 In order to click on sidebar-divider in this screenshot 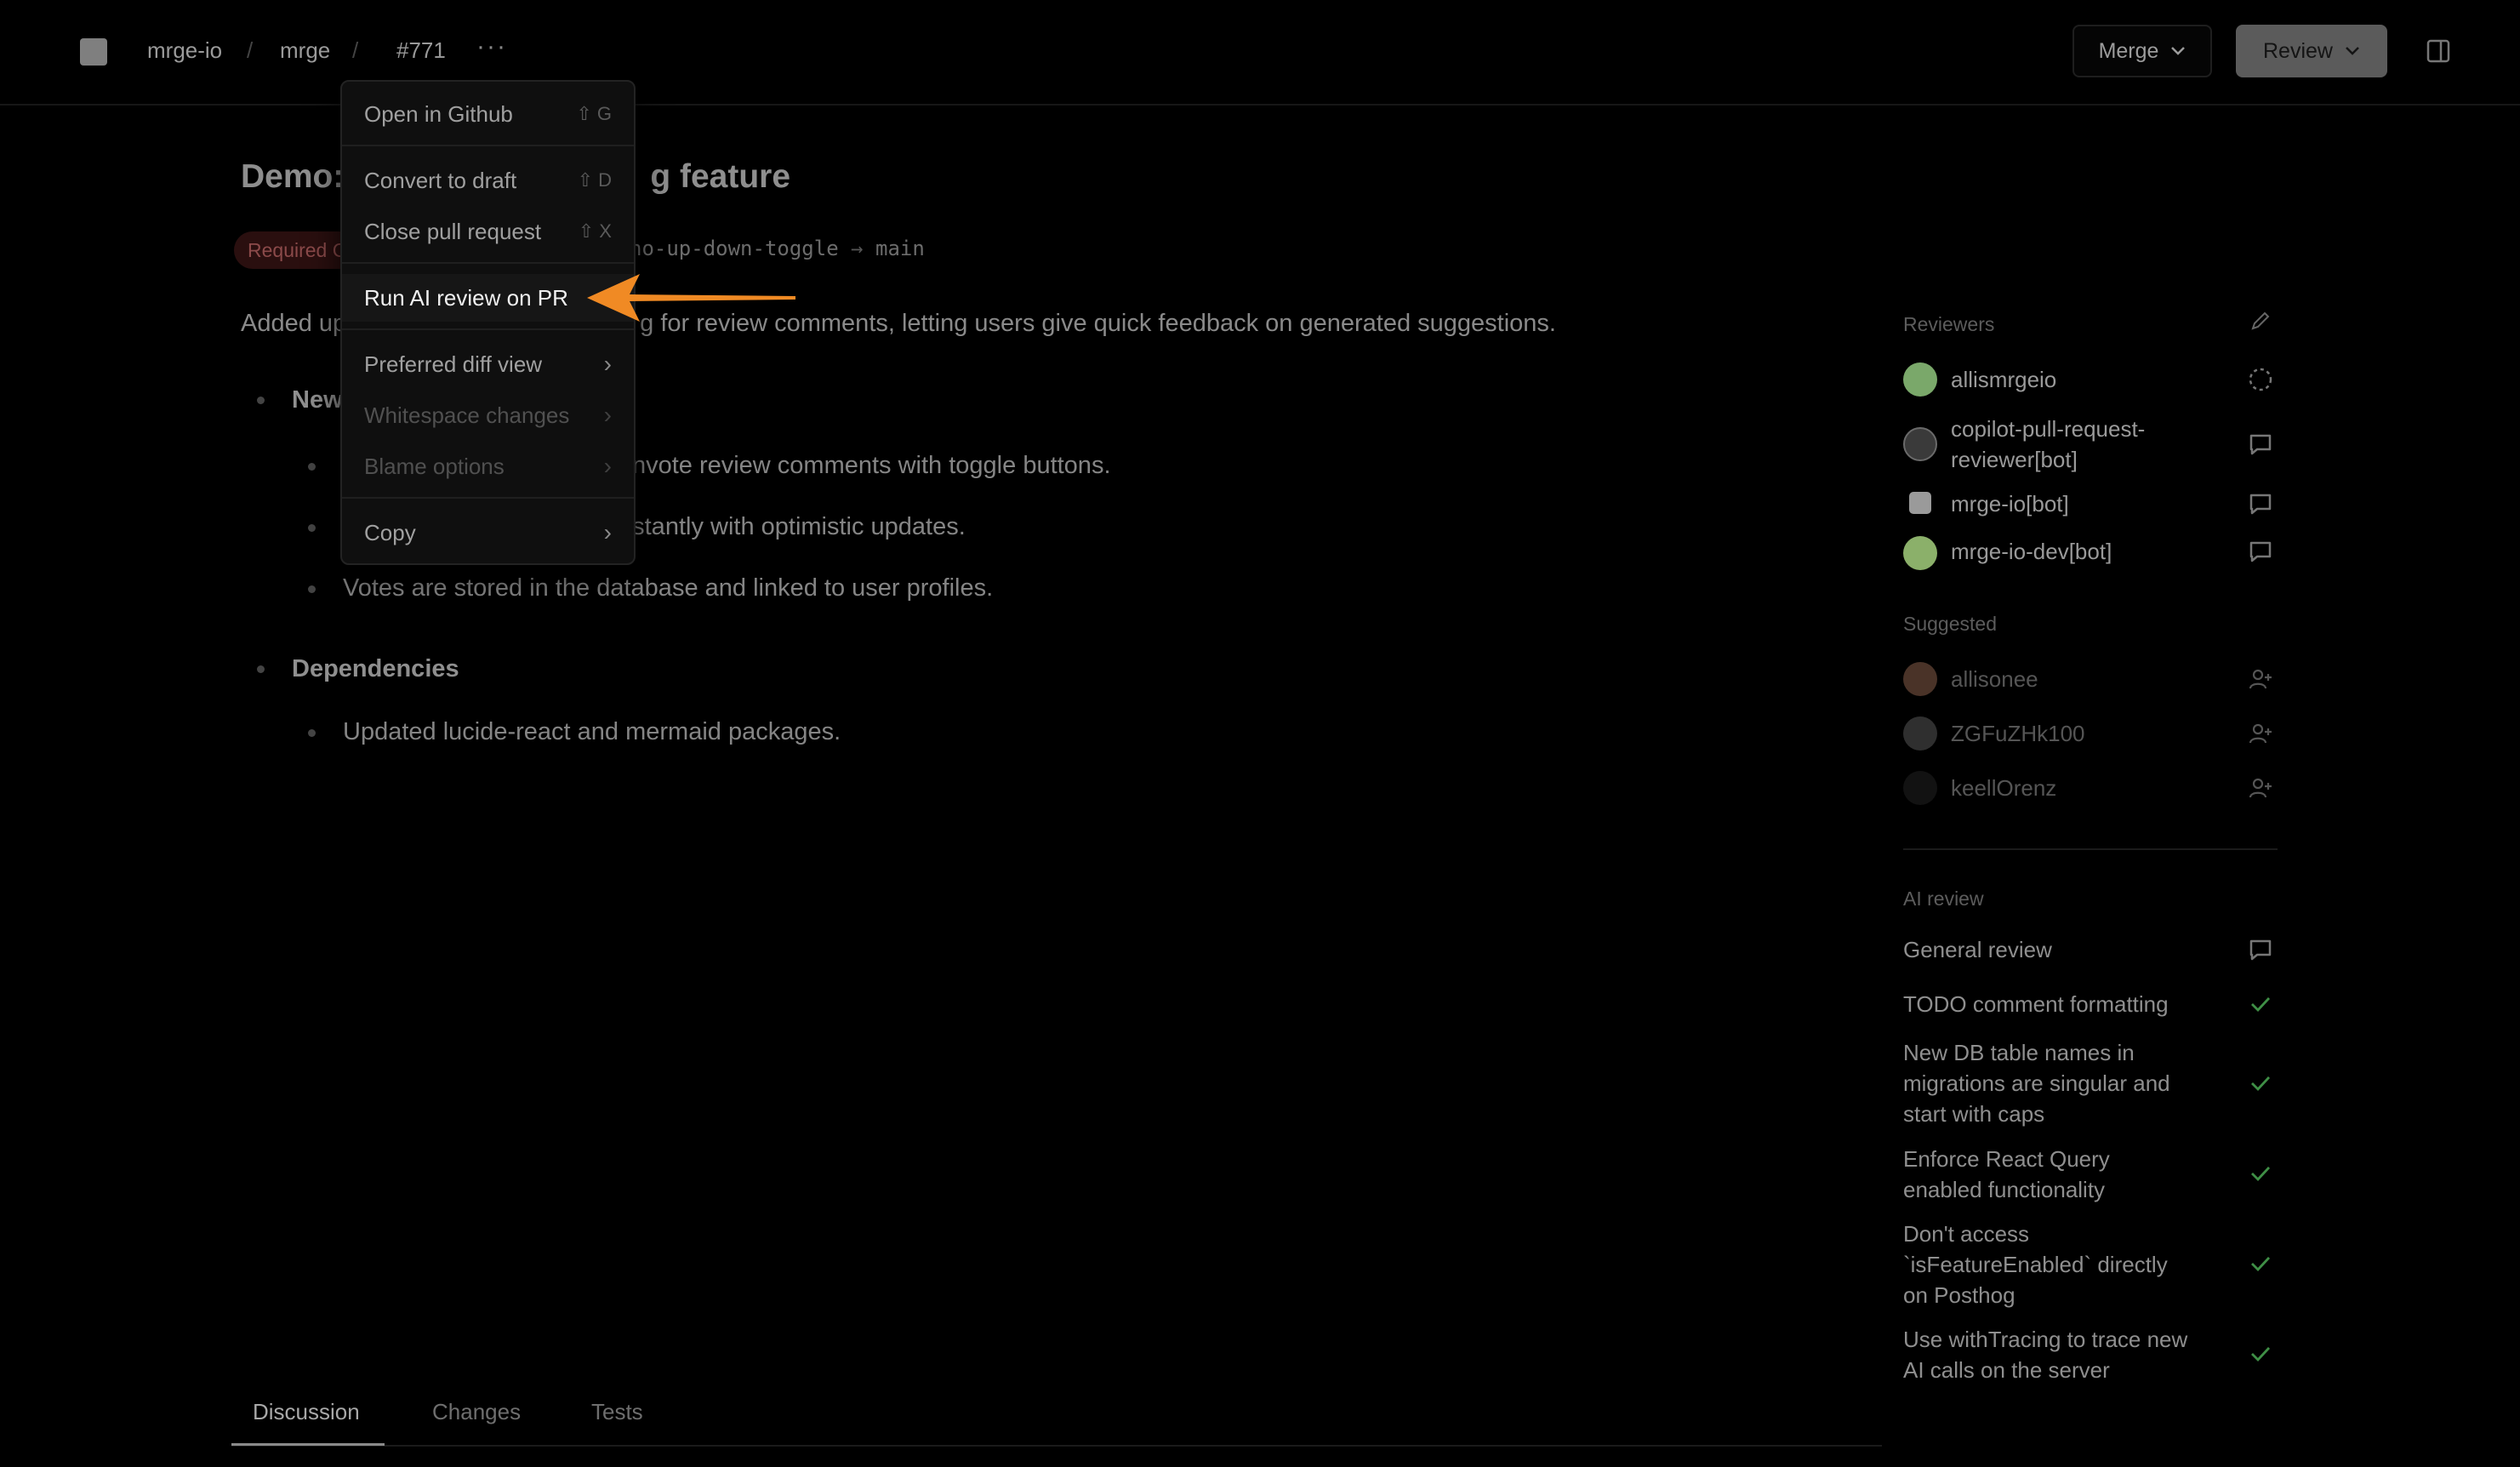, I will do `click(2091, 849)`.